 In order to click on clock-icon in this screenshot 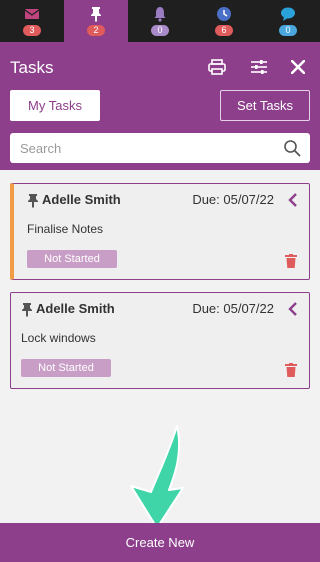, I will do `click(224, 14)`.